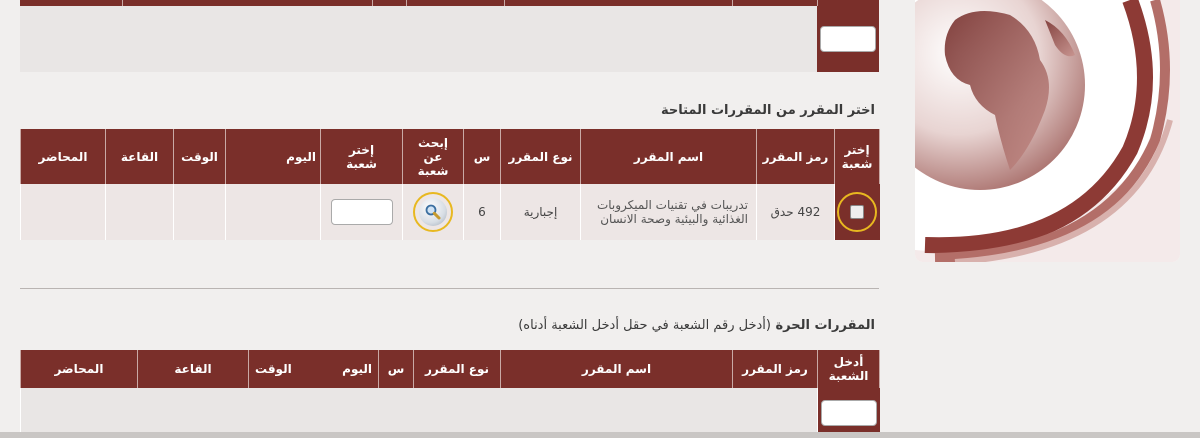 This screenshot has height=438, width=1200. Describe the element at coordinates (449, 288) in the screenshot. I see `section-divider` at that location.